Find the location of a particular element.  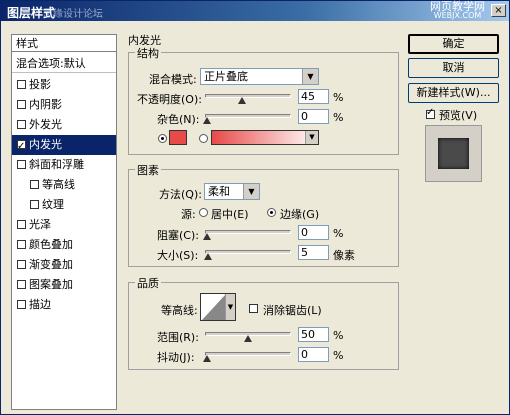

opacity-input: 45 is located at coordinates (313, 96).